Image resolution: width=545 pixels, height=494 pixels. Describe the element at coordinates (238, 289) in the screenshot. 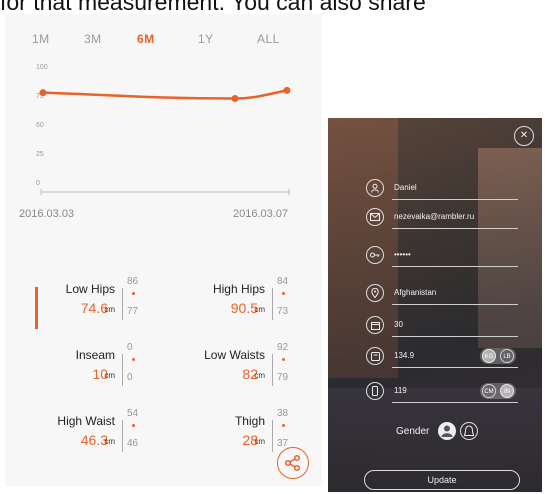

I see `stat-label: High Hips` at that location.